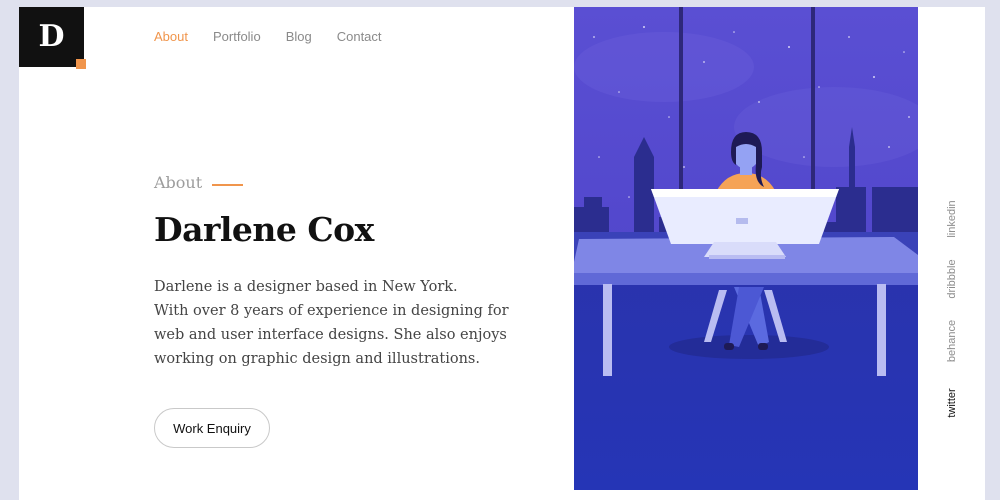 The image size is (1000, 500). Describe the element at coordinates (359, 36) in the screenshot. I see `nav-link-contact: Contact` at that location.